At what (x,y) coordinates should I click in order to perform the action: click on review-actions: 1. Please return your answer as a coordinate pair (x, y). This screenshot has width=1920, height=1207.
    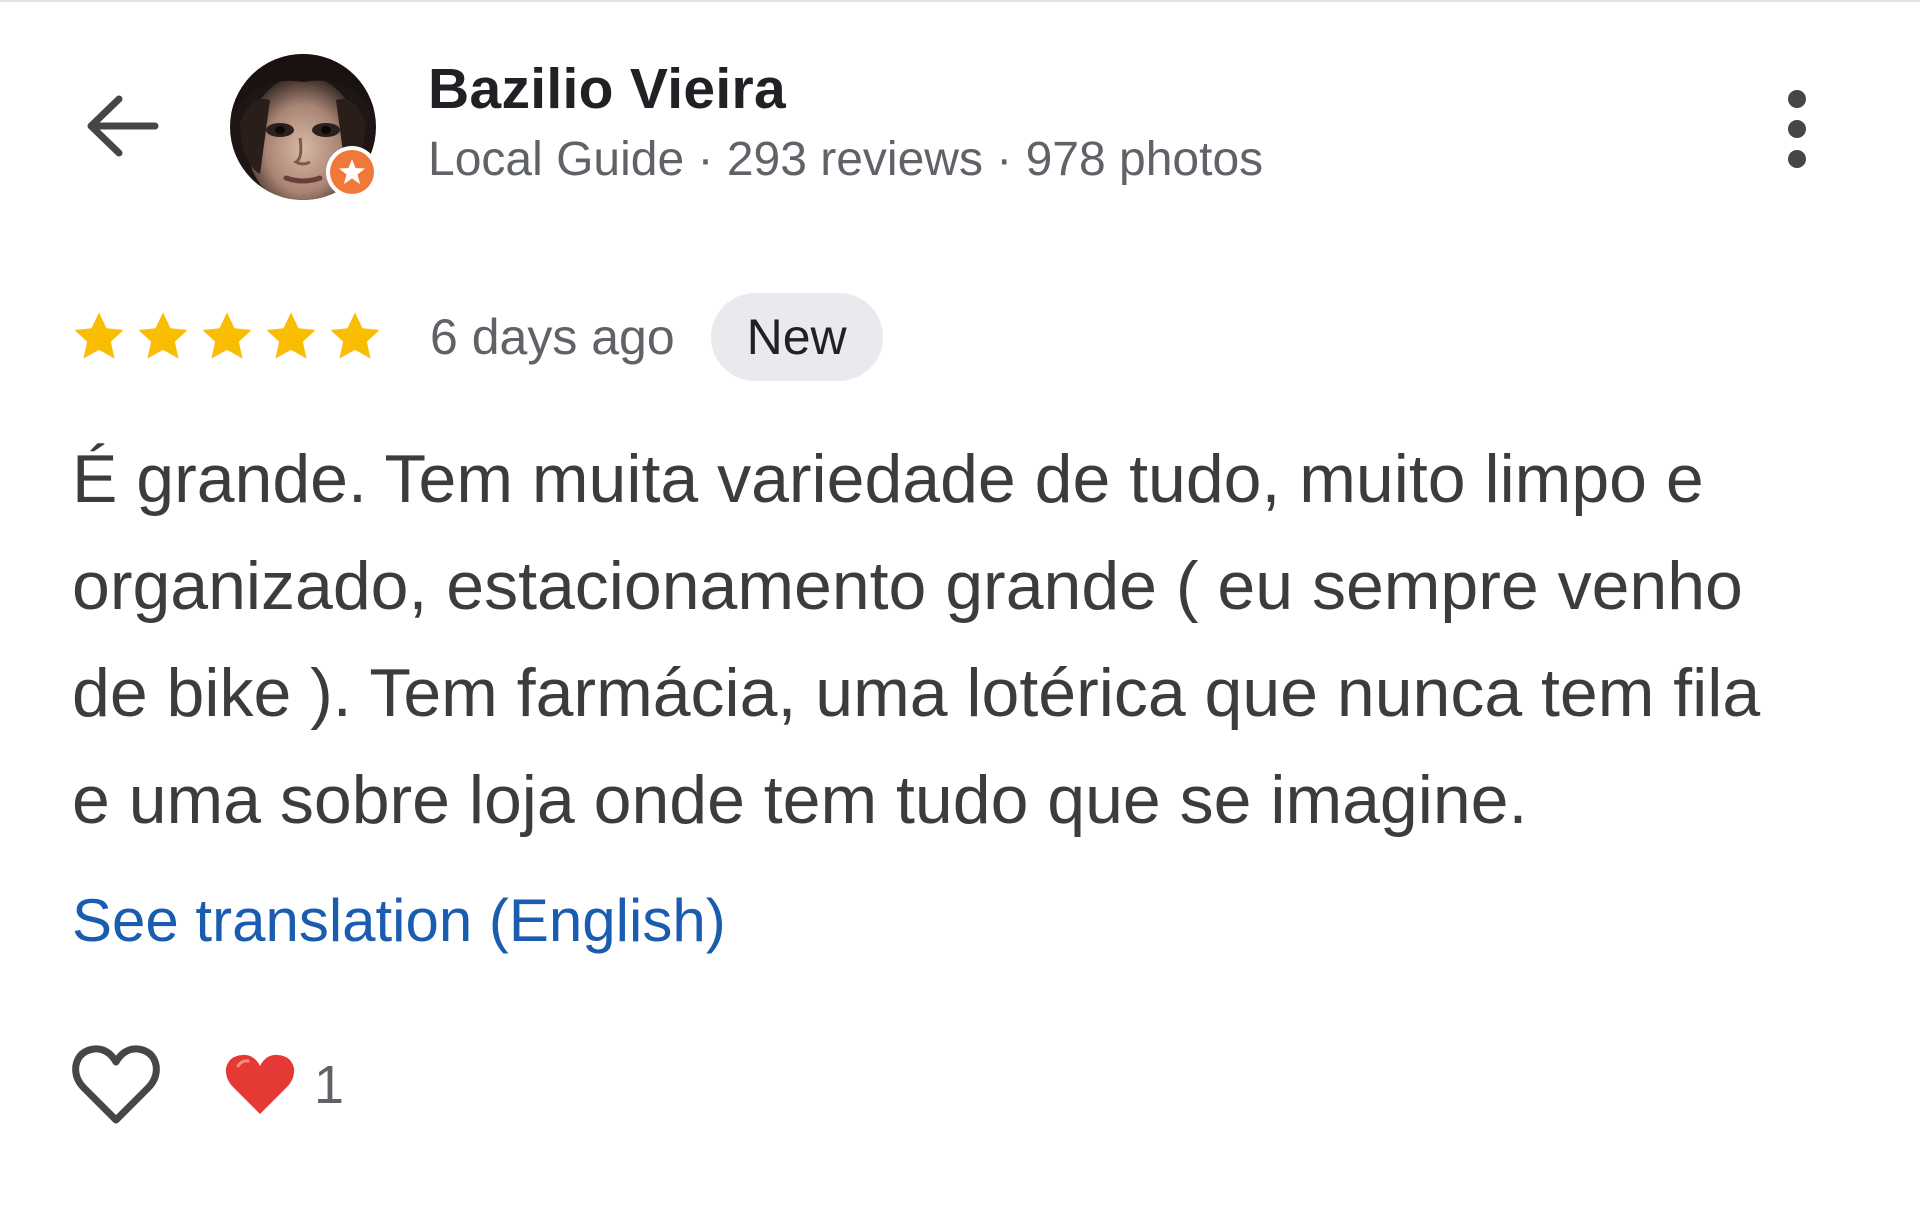
    Looking at the image, I should click on (207, 1085).